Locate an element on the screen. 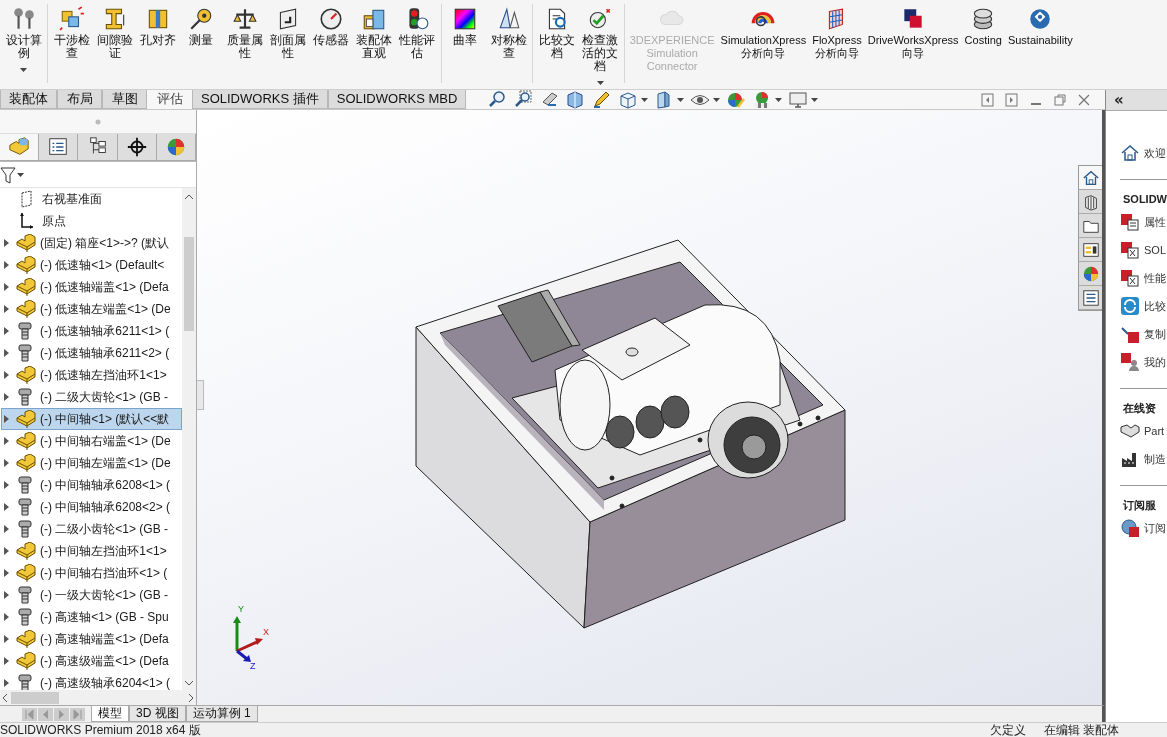  pane-left-icon is located at coordinates (988, 99).